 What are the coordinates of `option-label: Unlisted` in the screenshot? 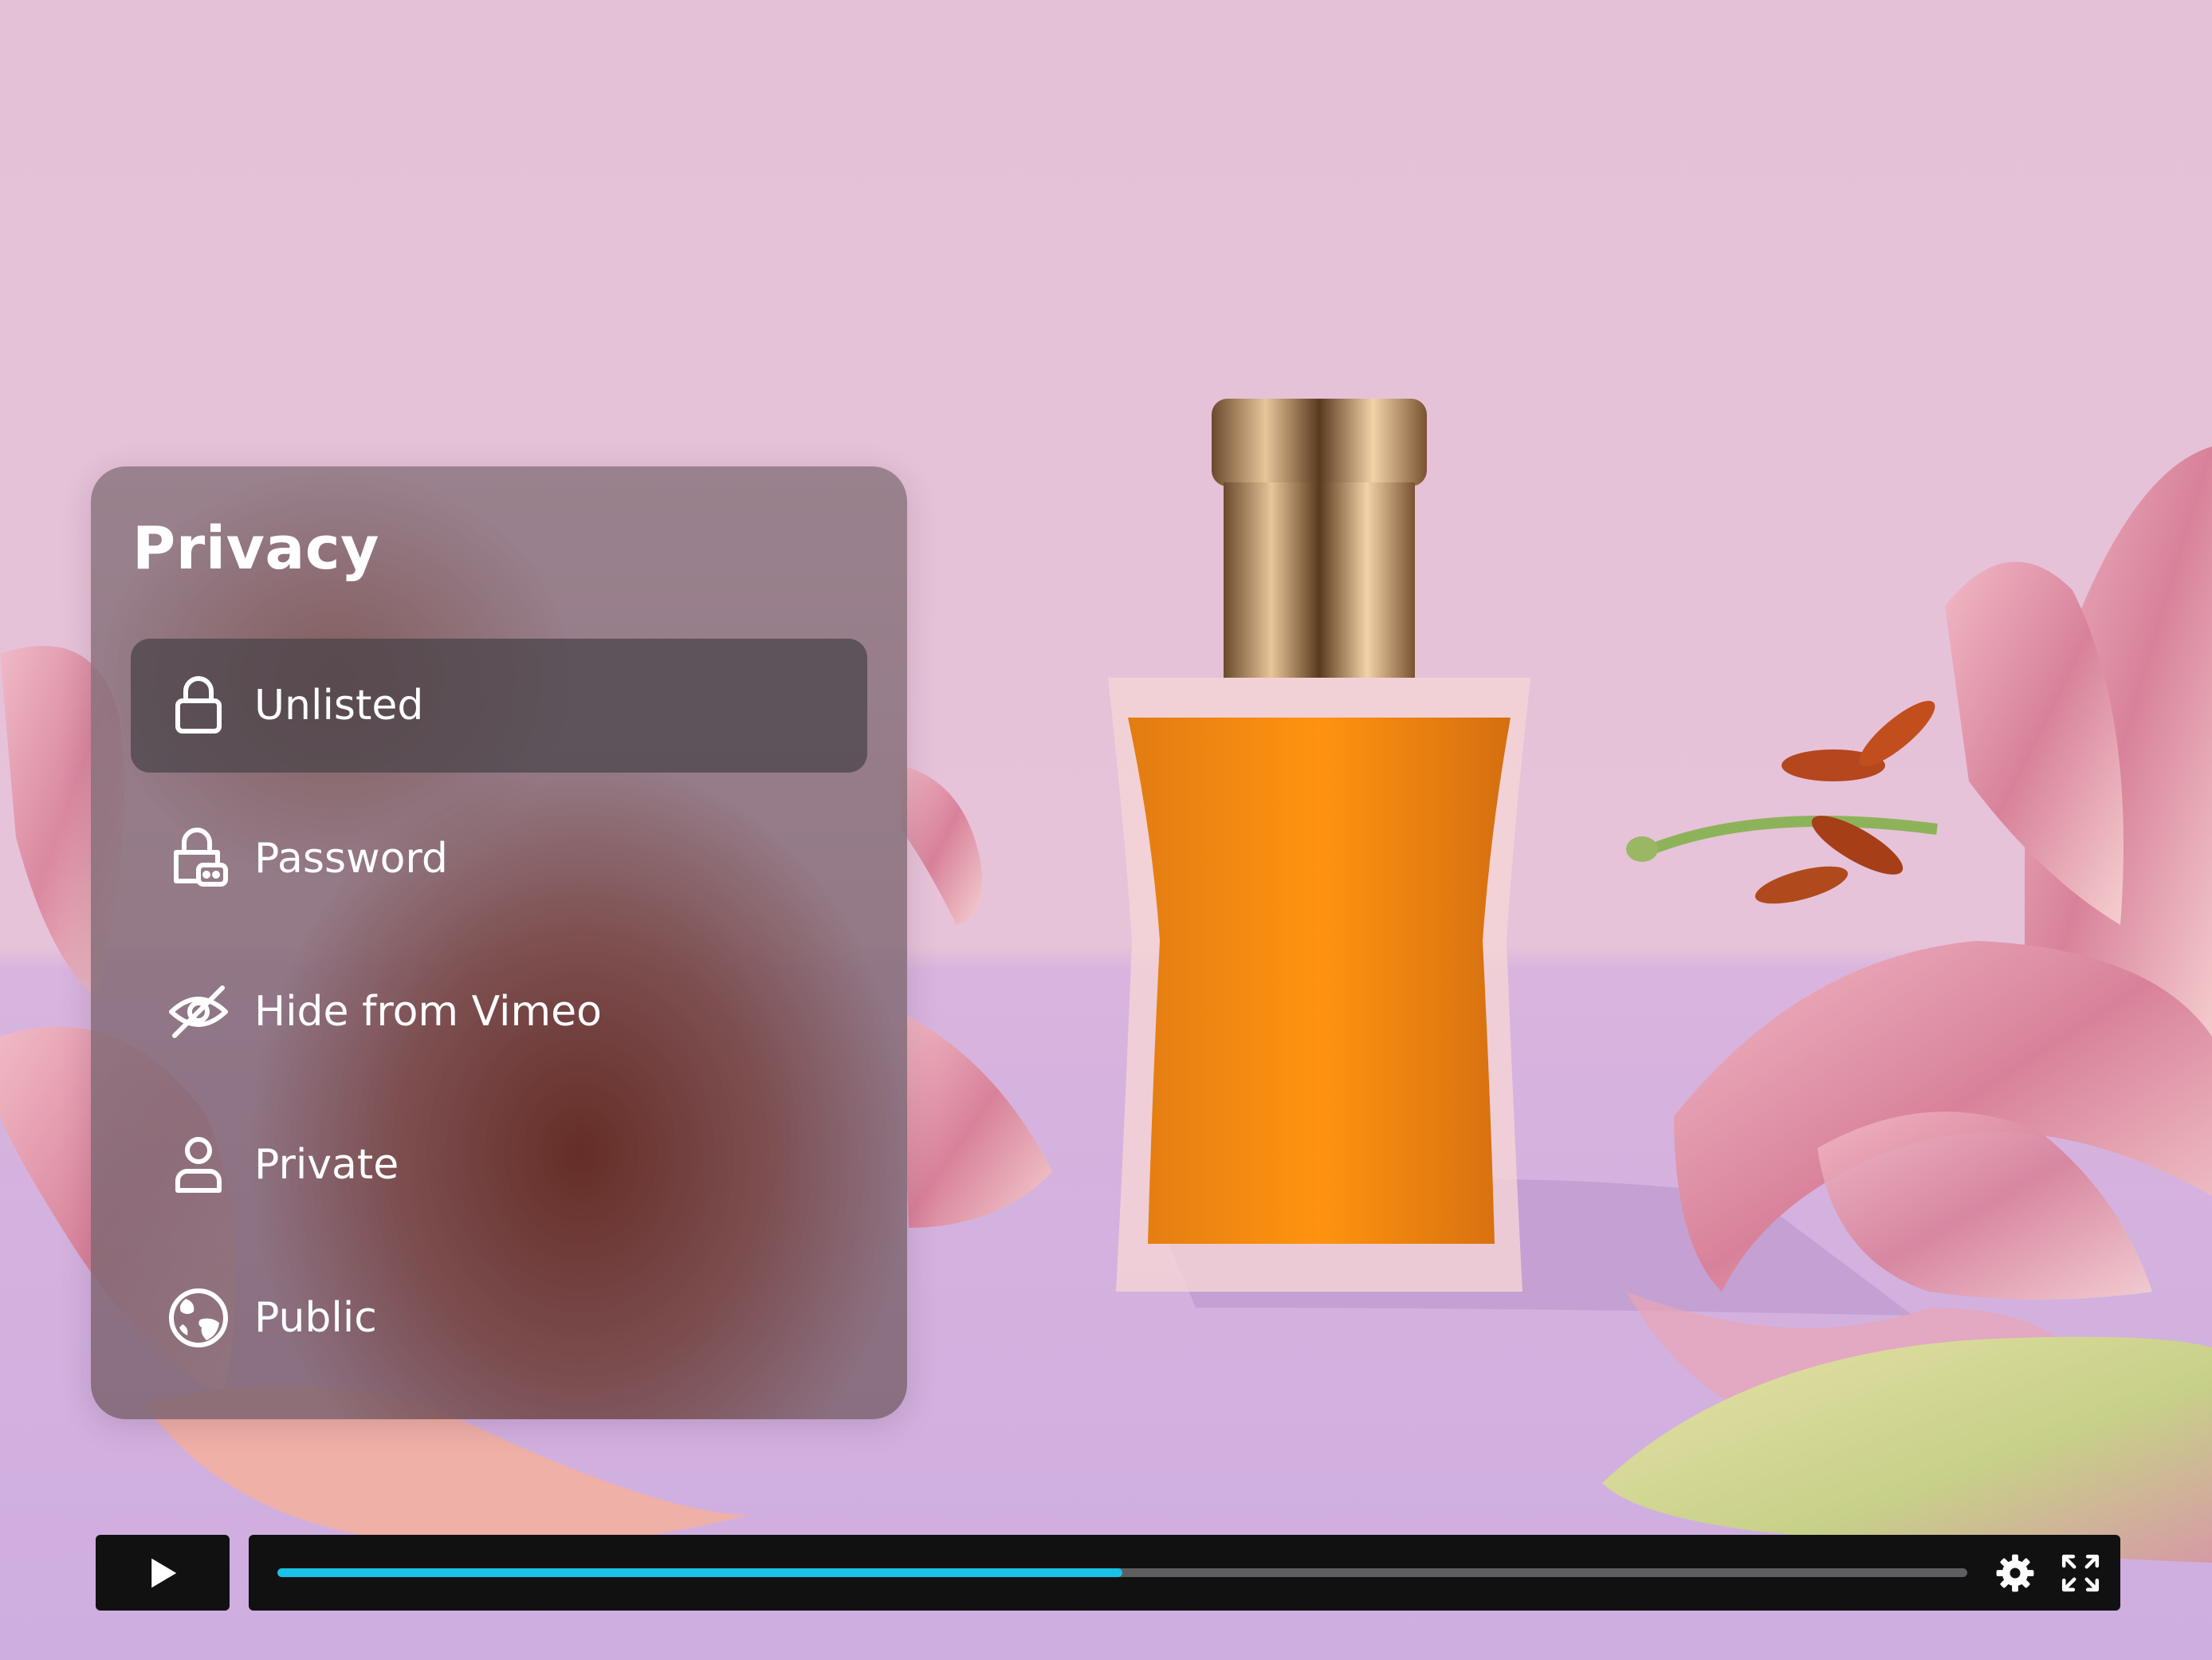 It's located at (339, 706).